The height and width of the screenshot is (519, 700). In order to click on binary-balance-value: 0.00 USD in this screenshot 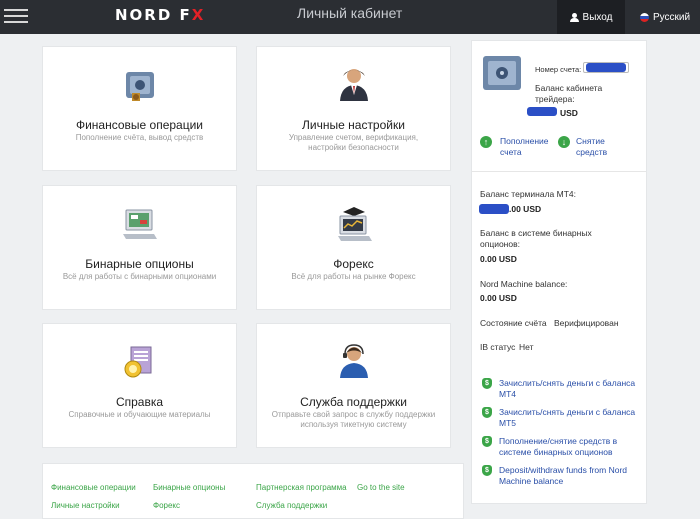, I will do `click(498, 259)`.